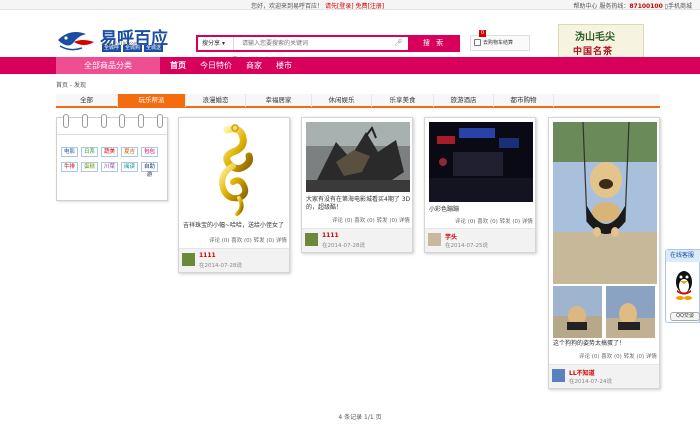 The width and height of the screenshot is (700, 435). I want to click on user-name: LL不知道, so click(582, 372).